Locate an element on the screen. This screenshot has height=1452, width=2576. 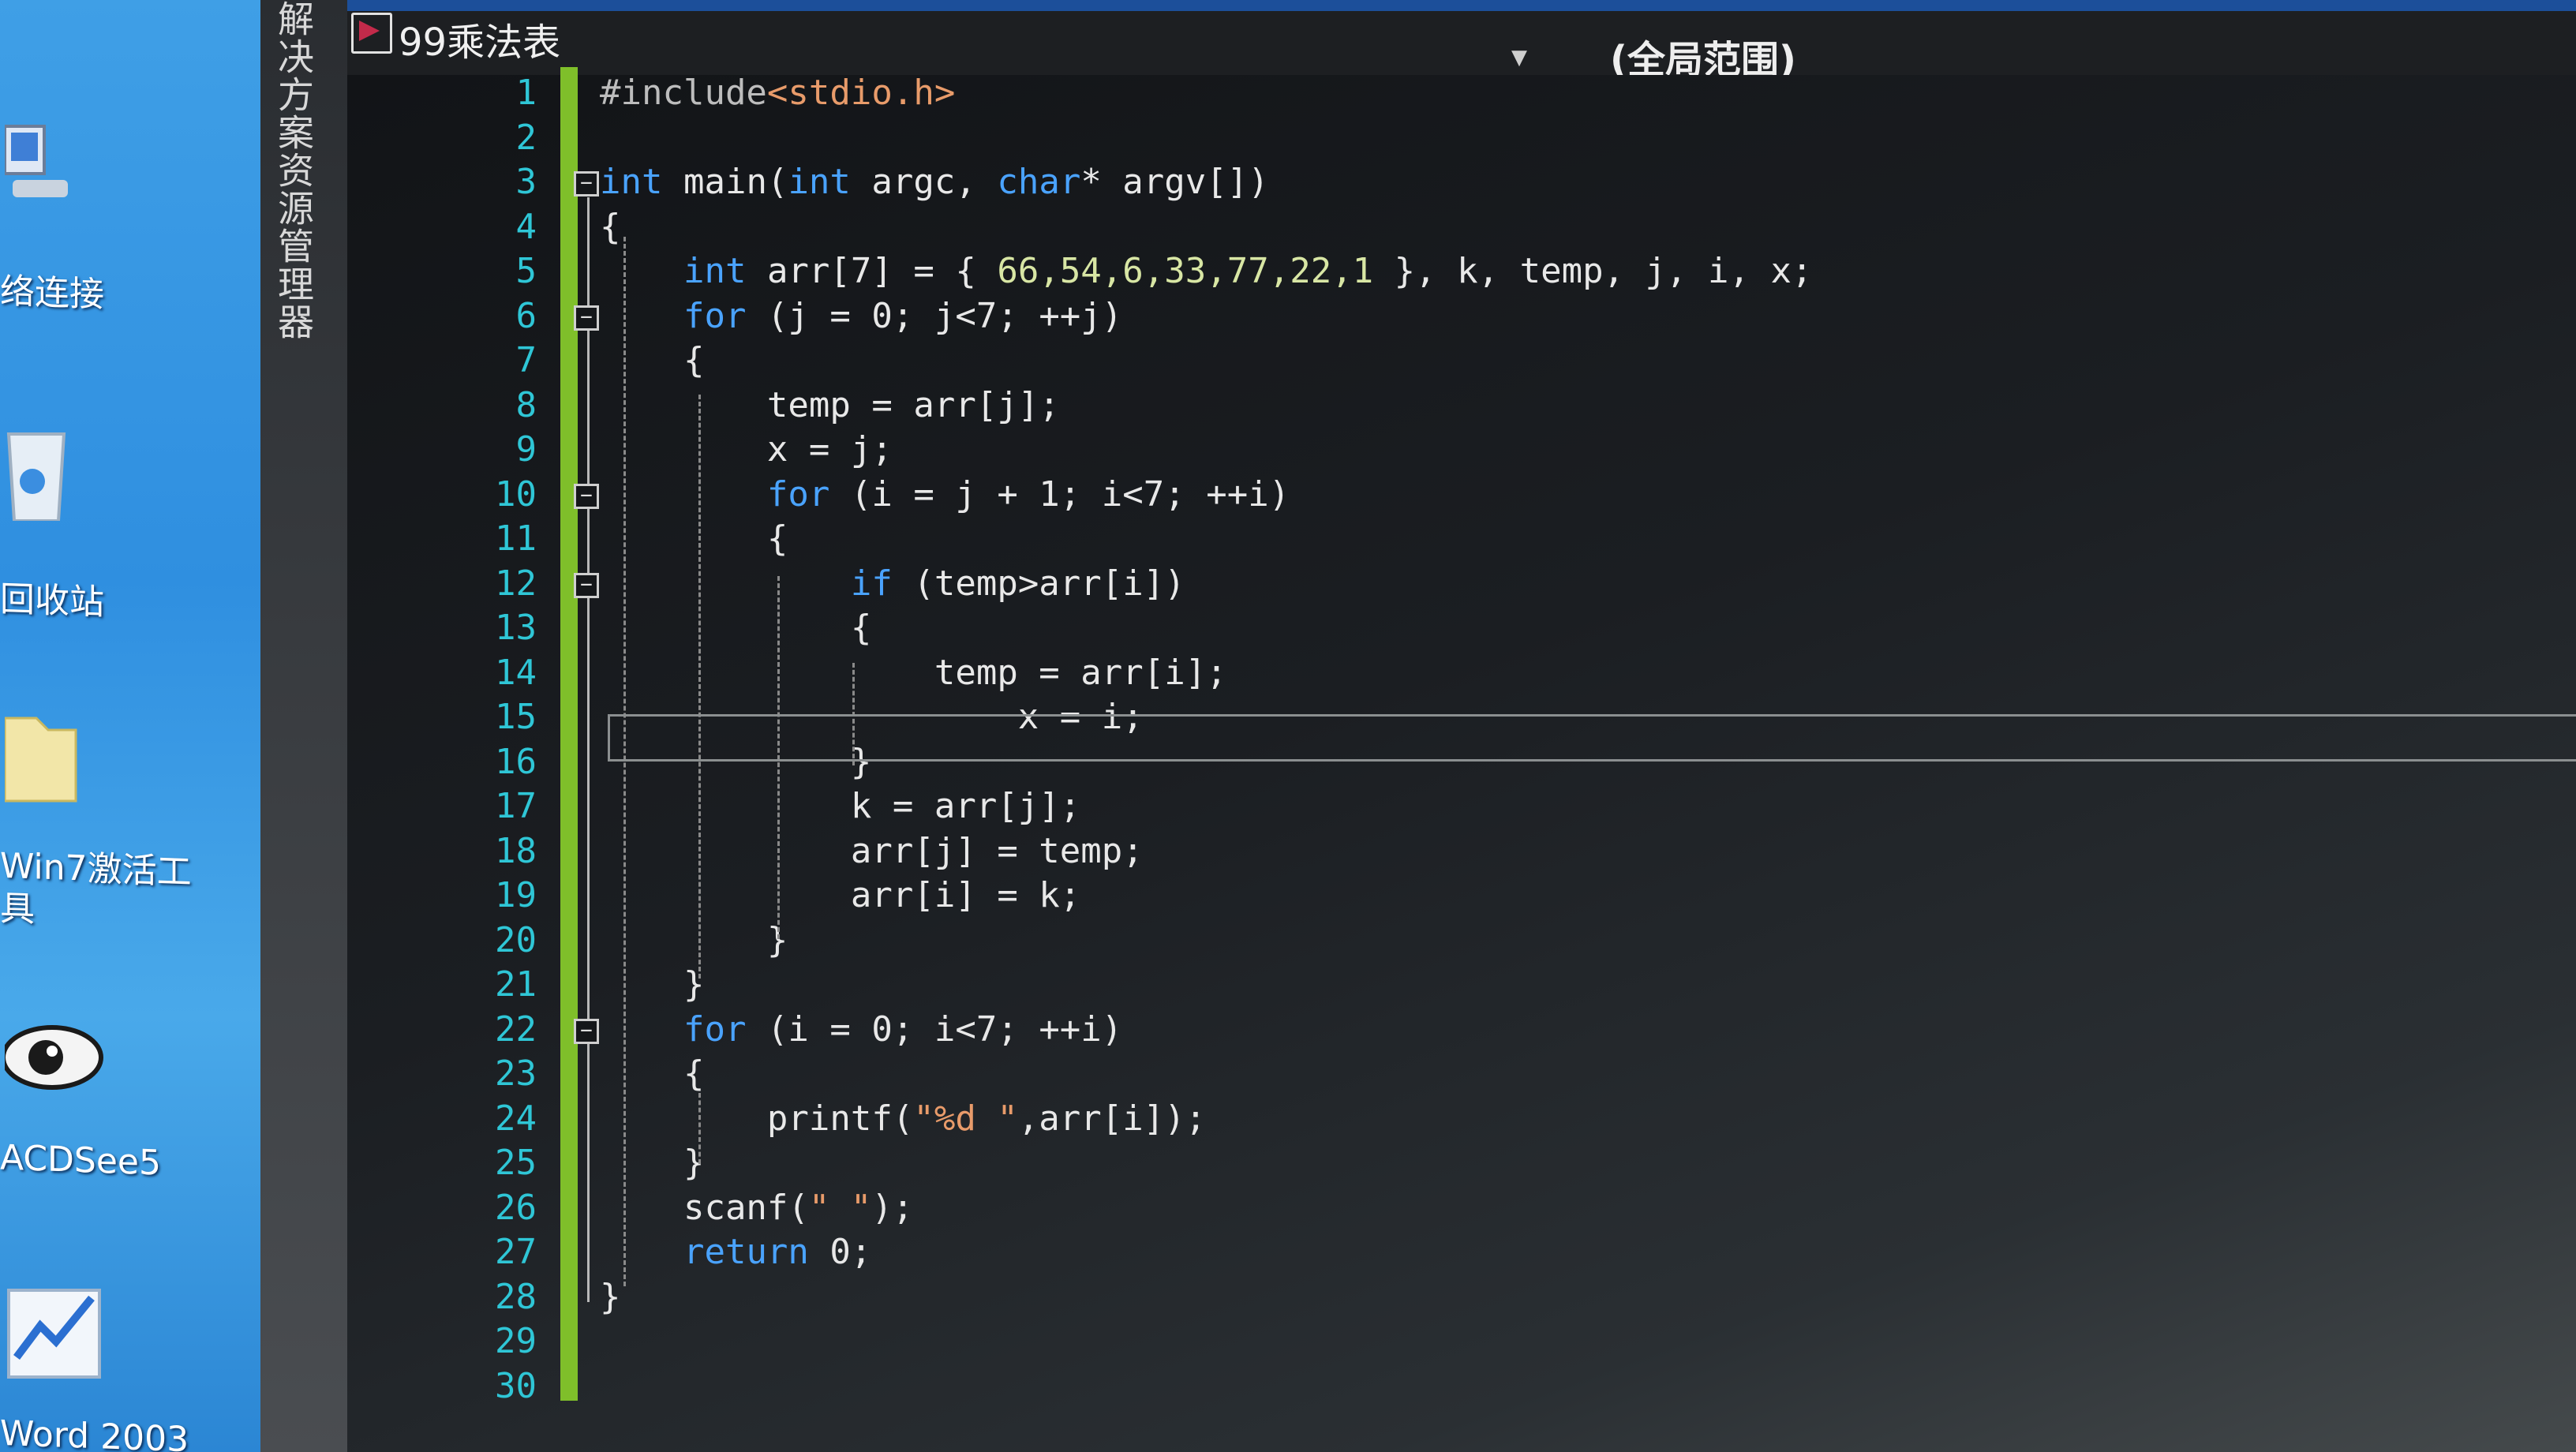
current-line-highlight is located at coordinates (1592, 738).